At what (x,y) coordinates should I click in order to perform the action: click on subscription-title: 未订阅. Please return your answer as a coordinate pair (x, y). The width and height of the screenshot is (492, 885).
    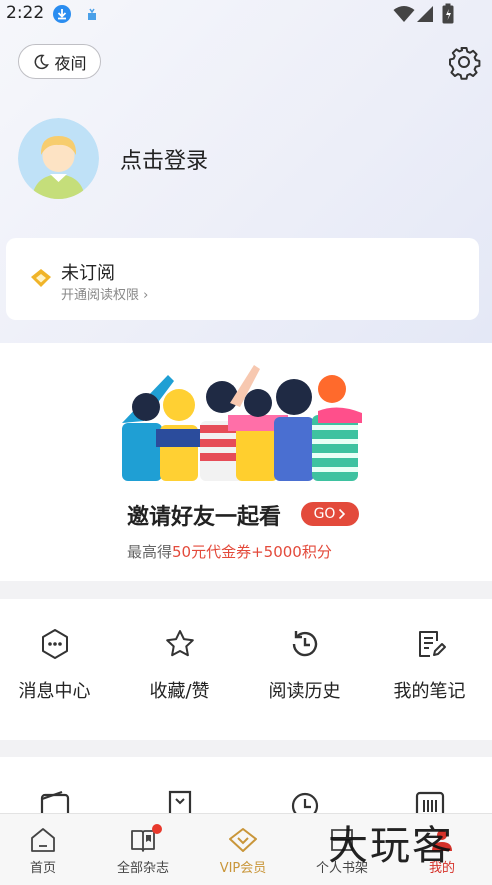
    Looking at the image, I should click on (88, 273).